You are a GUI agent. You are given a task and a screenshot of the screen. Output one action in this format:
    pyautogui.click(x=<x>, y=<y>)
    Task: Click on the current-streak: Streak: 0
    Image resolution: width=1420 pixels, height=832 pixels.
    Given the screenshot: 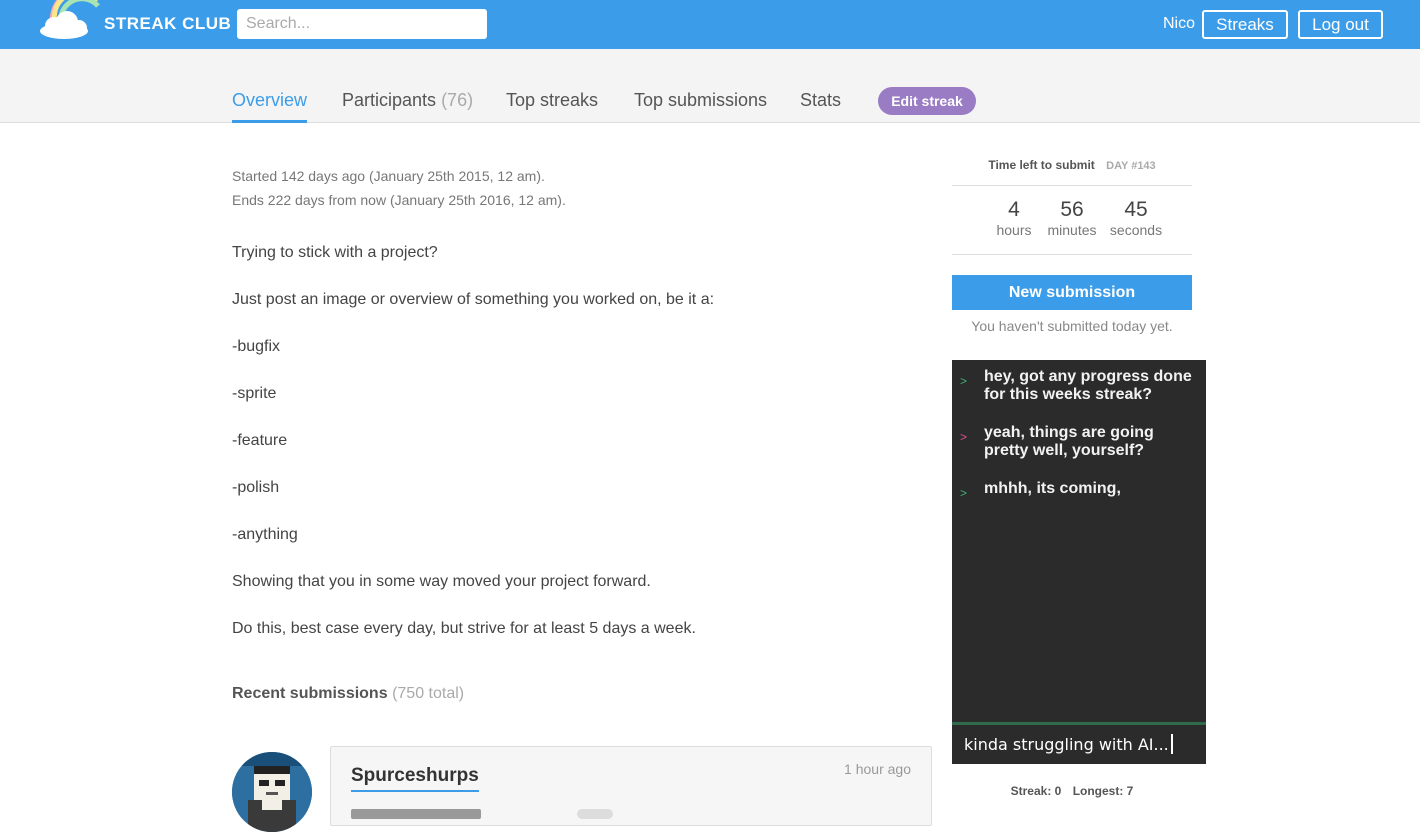 What is the action you would take?
    pyautogui.click(x=1036, y=791)
    